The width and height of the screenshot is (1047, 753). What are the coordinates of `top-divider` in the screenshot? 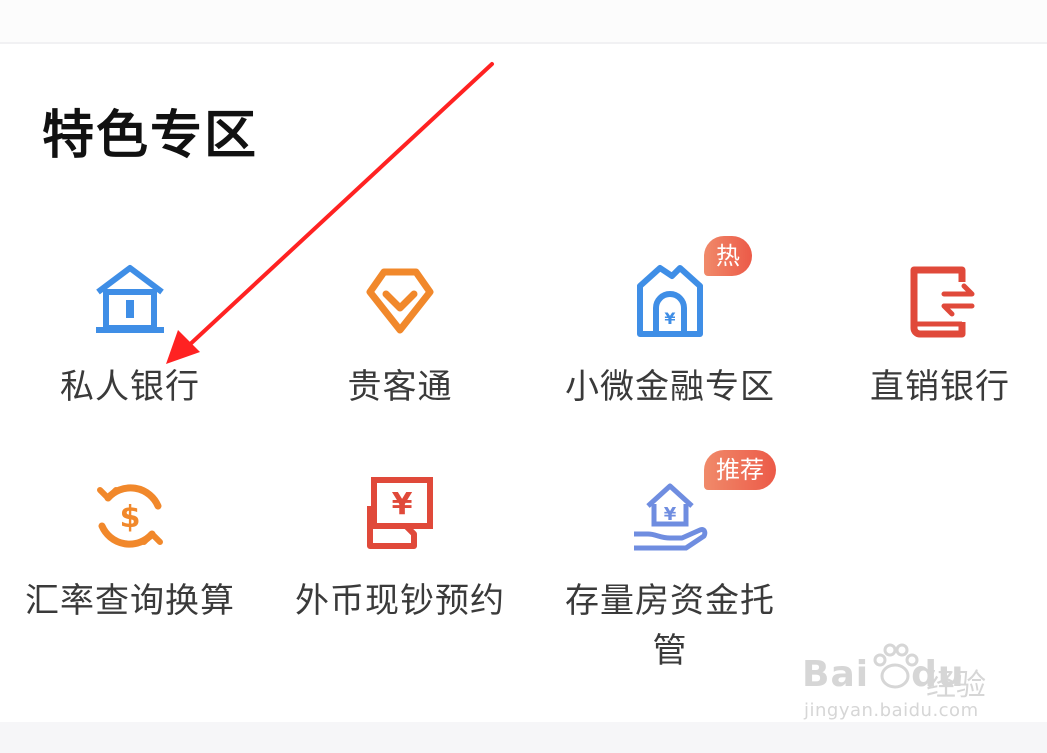 It's located at (523, 22).